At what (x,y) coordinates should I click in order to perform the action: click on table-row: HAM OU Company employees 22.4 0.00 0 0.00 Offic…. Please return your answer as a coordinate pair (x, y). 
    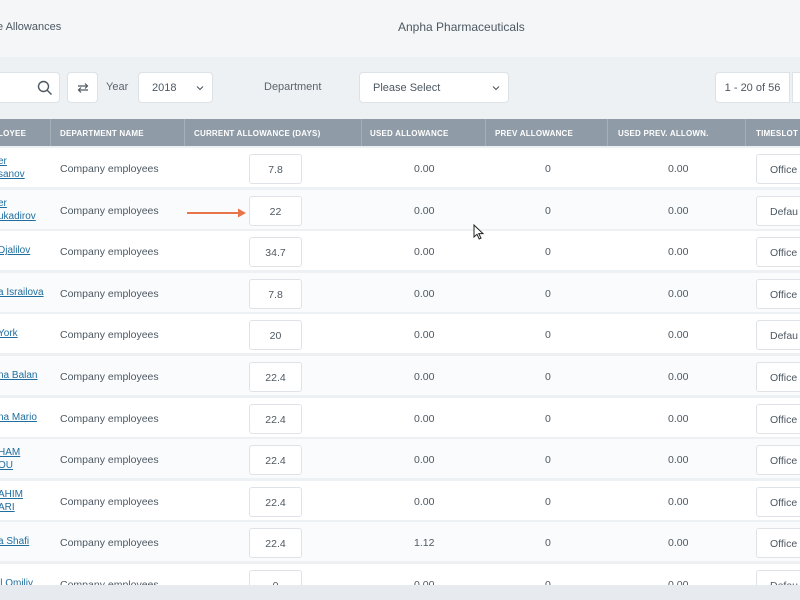
    Looking at the image, I should click on (400, 459).